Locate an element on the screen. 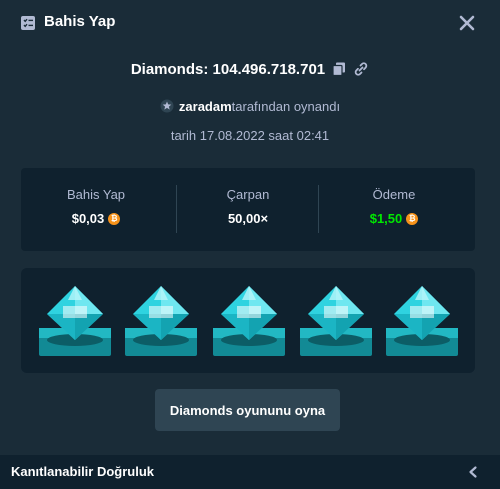 The image size is (500, 489). bet-amount-label: Bahis Yap is located at coordinates (96, 194).